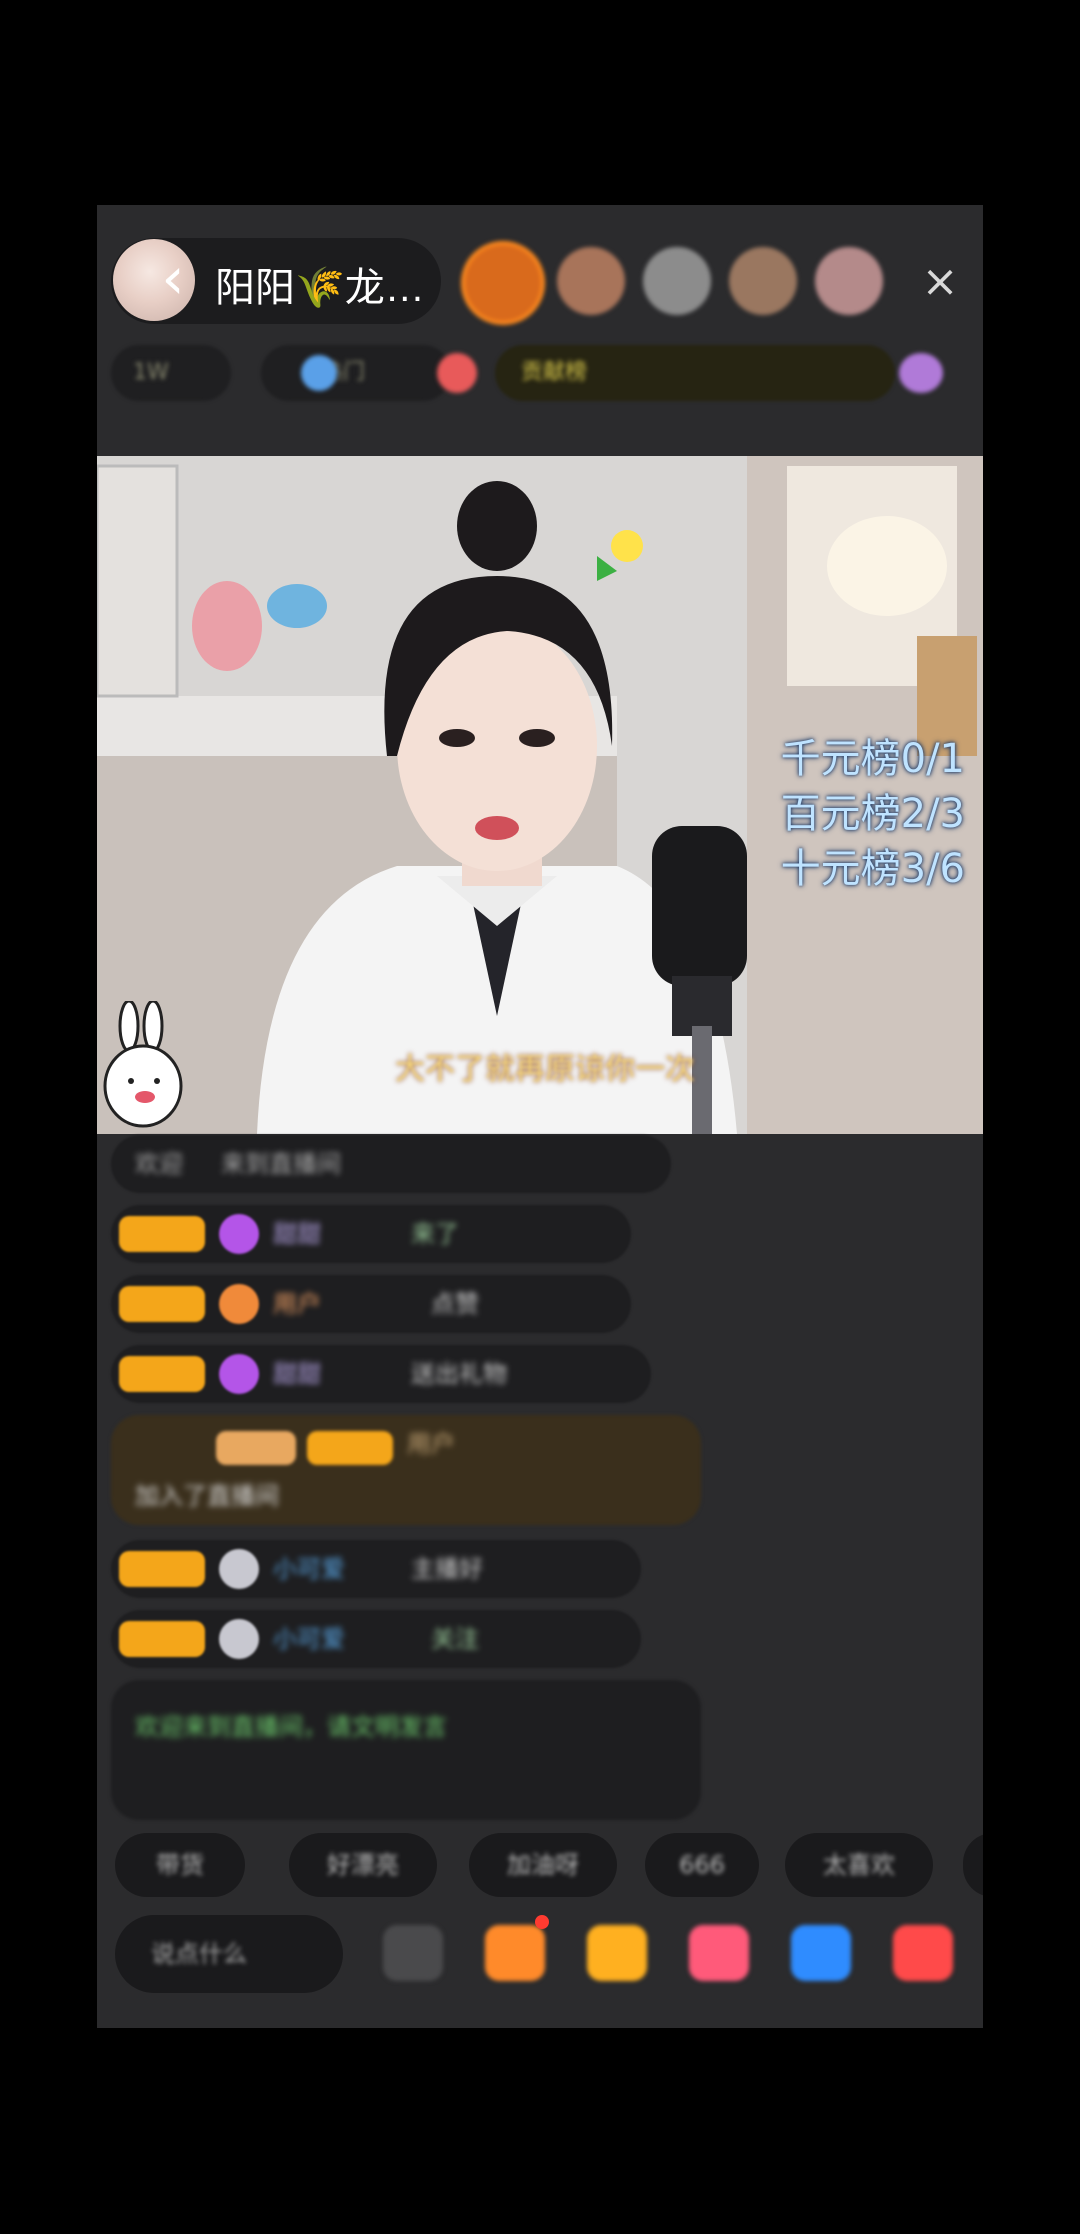  Describe the element at coordinates (406, 1470) in the screenshot. I see `chat-message-highlight: 用户 加入了直播间` at that location.